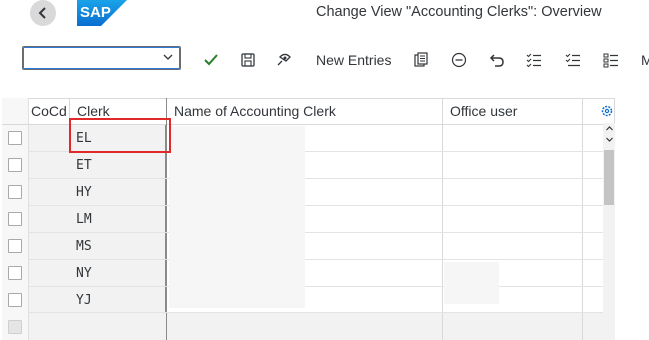  I want to click on column-header-cocd: CoCd, so click(49, 111).